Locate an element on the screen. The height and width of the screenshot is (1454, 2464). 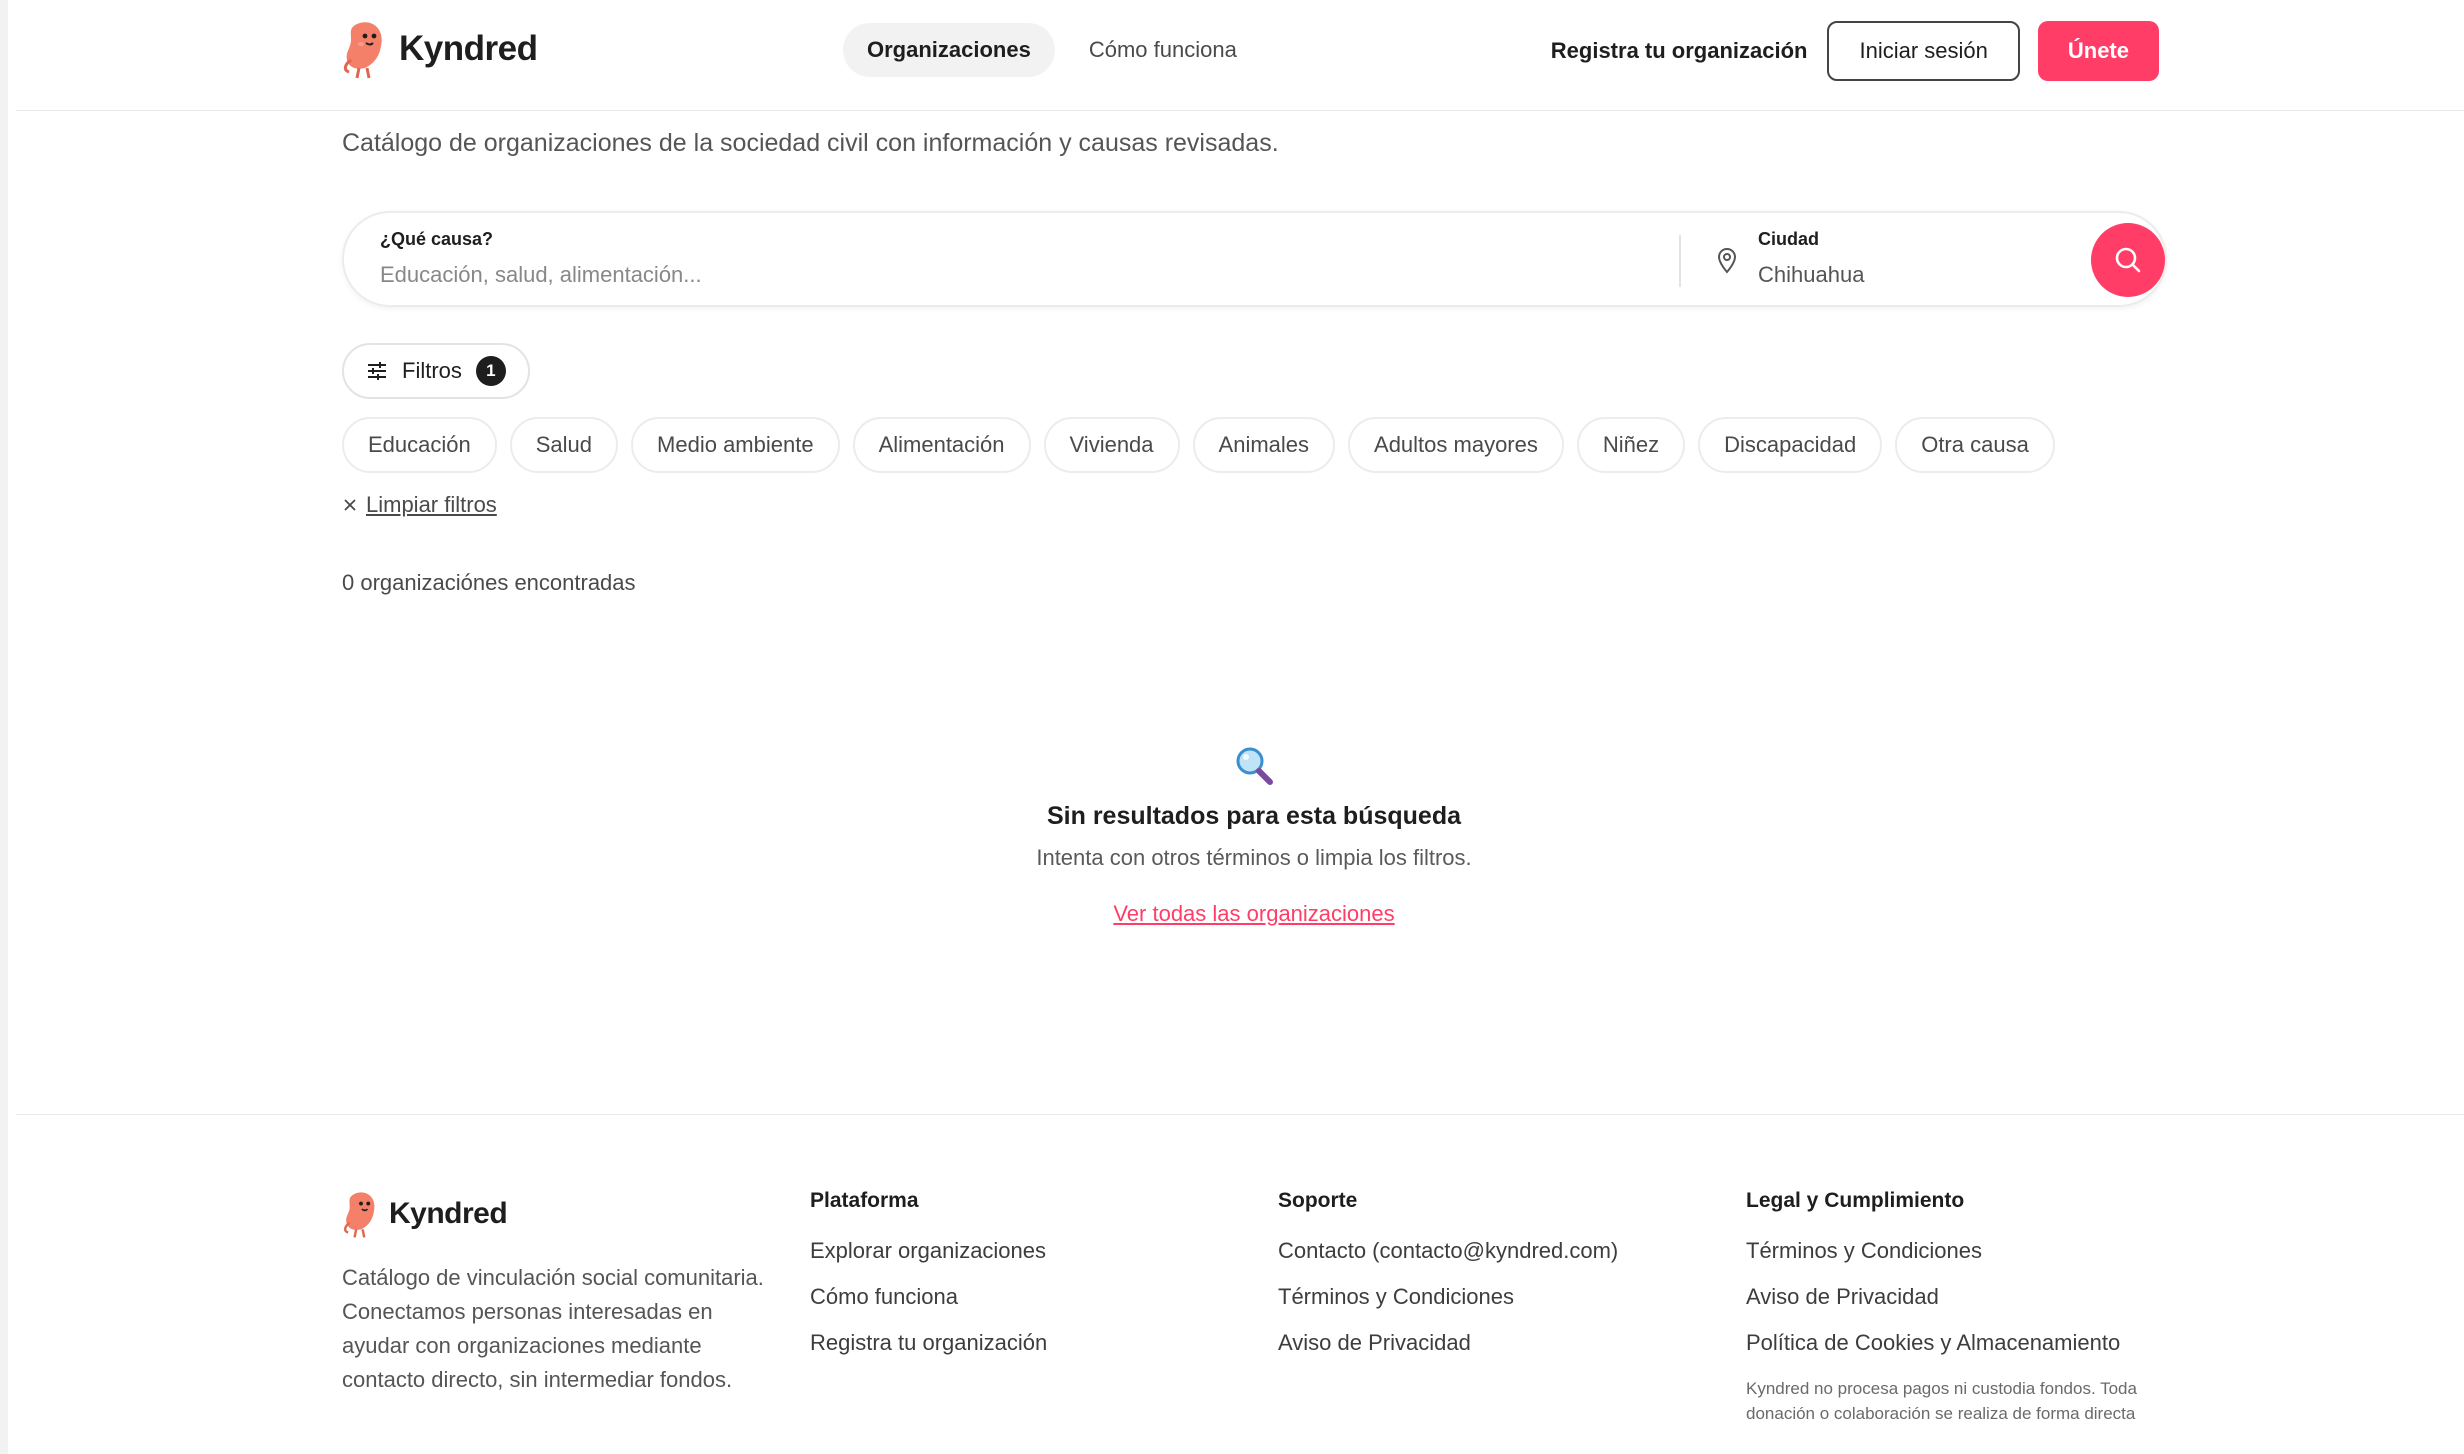
results-count: 0 organizaciónes encontradas is located at coordinates (489, 582).